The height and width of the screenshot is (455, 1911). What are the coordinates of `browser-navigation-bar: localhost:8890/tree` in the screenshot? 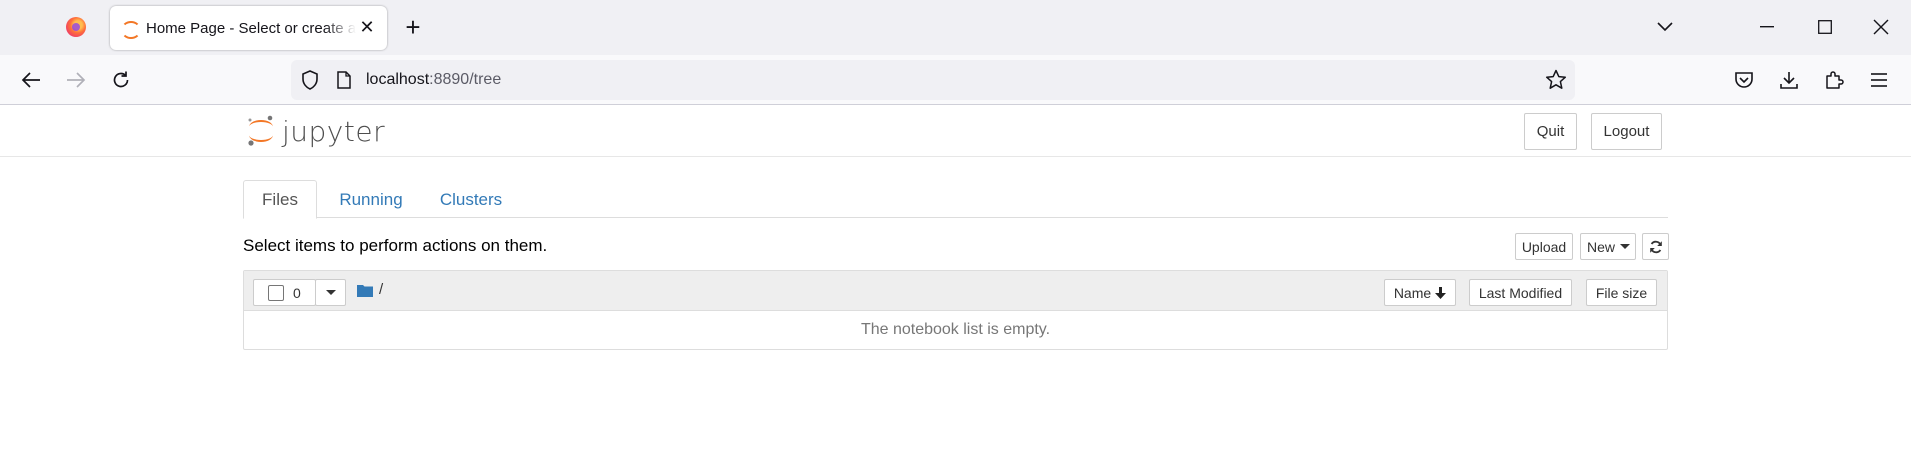 It's located at (955, 80).